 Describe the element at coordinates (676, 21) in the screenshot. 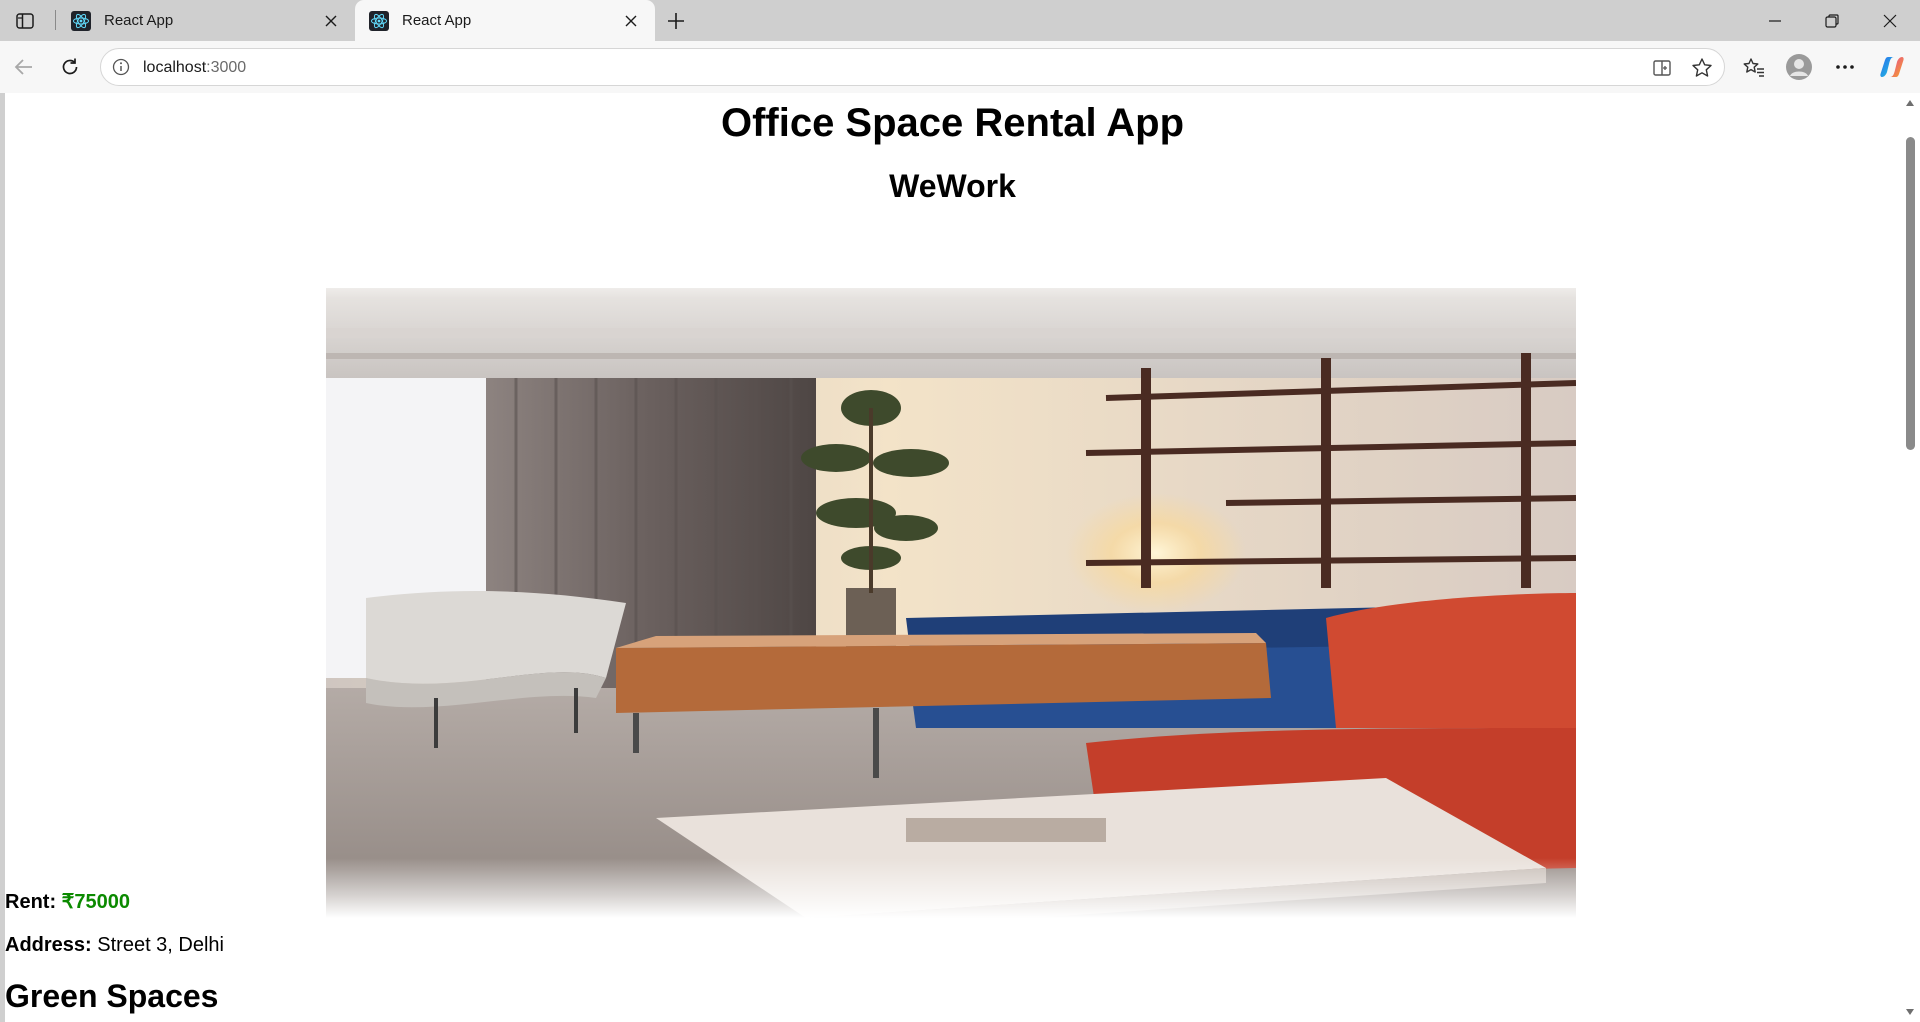

I see `plus-icon` at that location.